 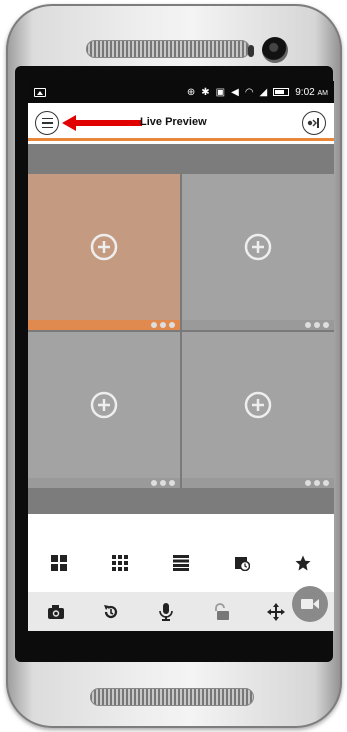 I want to click on nine-view-icon, so click(x=120, y=563).